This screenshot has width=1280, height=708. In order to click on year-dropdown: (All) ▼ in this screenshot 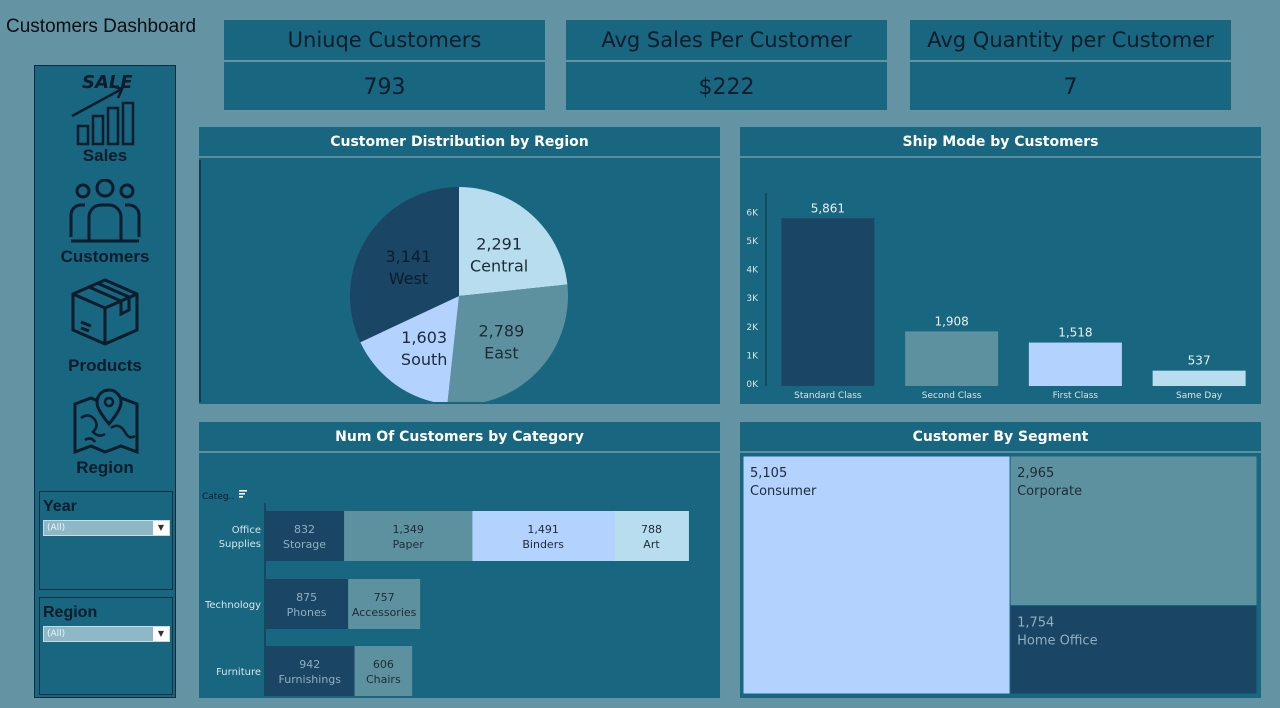, I will do `click(106, 528)`.